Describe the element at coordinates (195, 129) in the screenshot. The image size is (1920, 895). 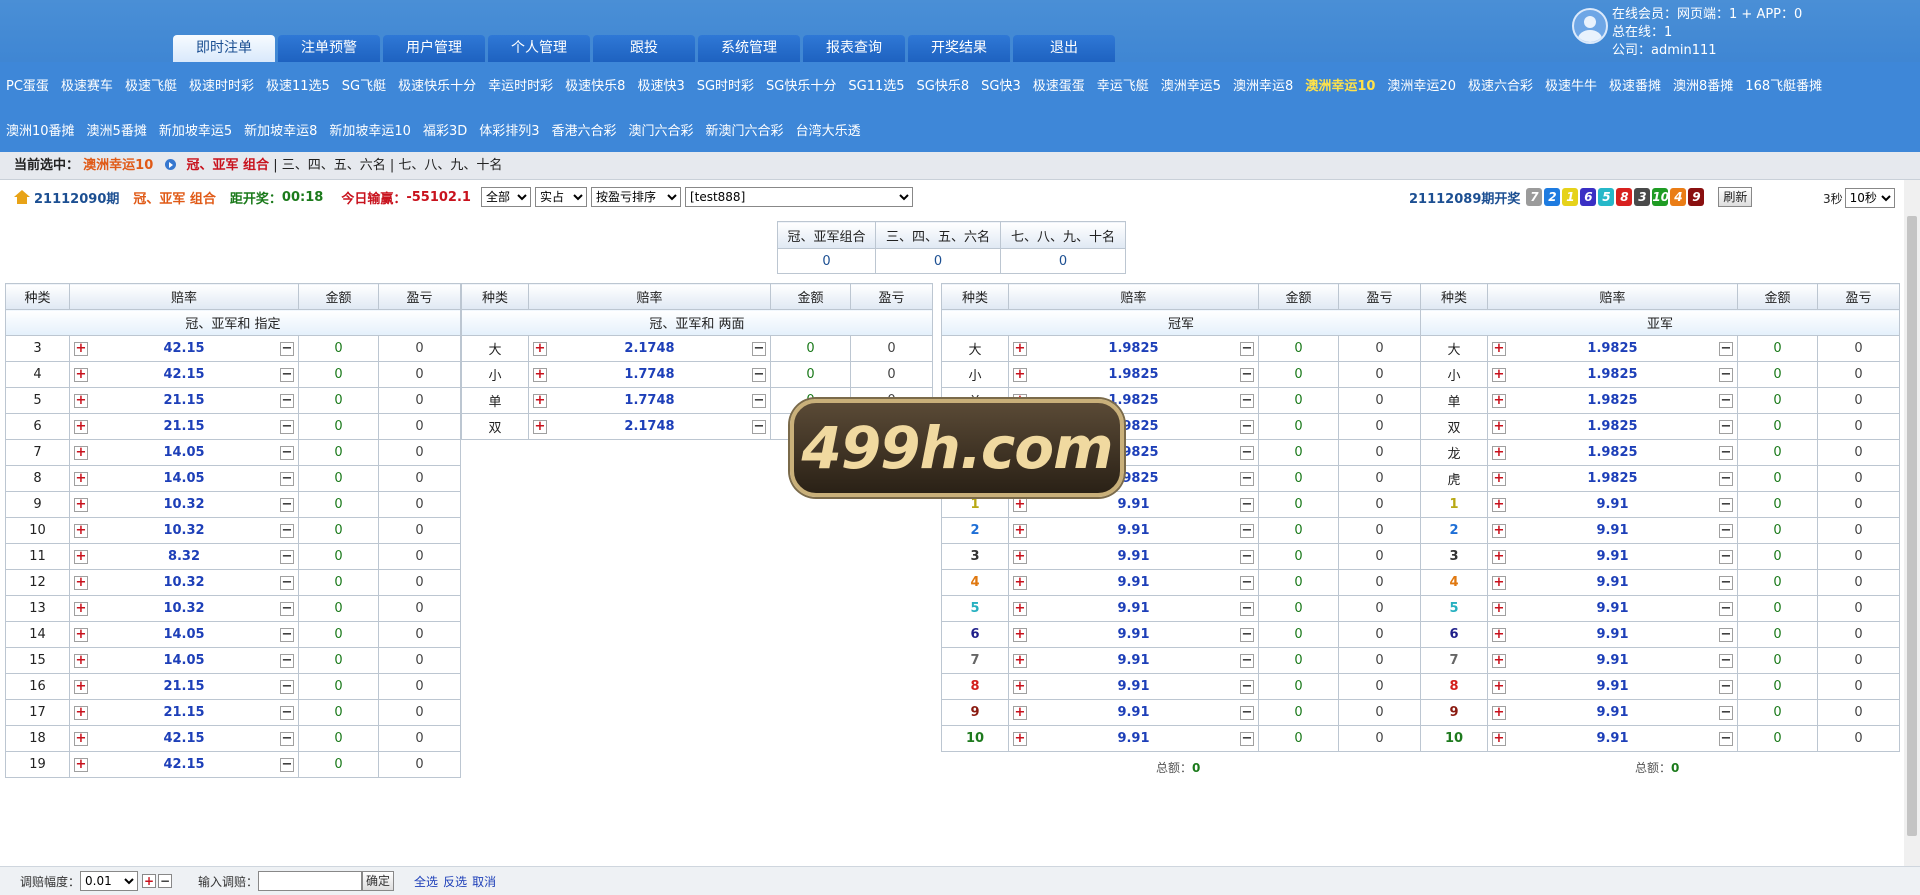
I see `game-link: 新加坡幸运5` at that location.